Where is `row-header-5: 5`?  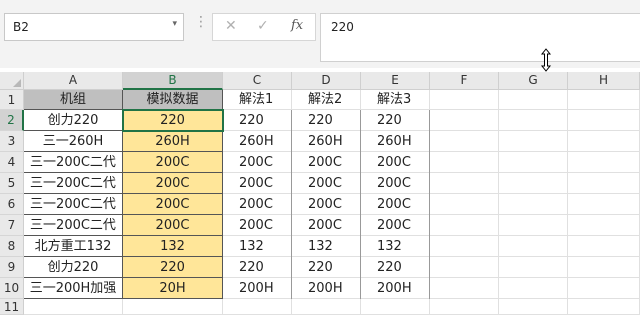
row-header-5: 5 is located at coordinates (12, 183).